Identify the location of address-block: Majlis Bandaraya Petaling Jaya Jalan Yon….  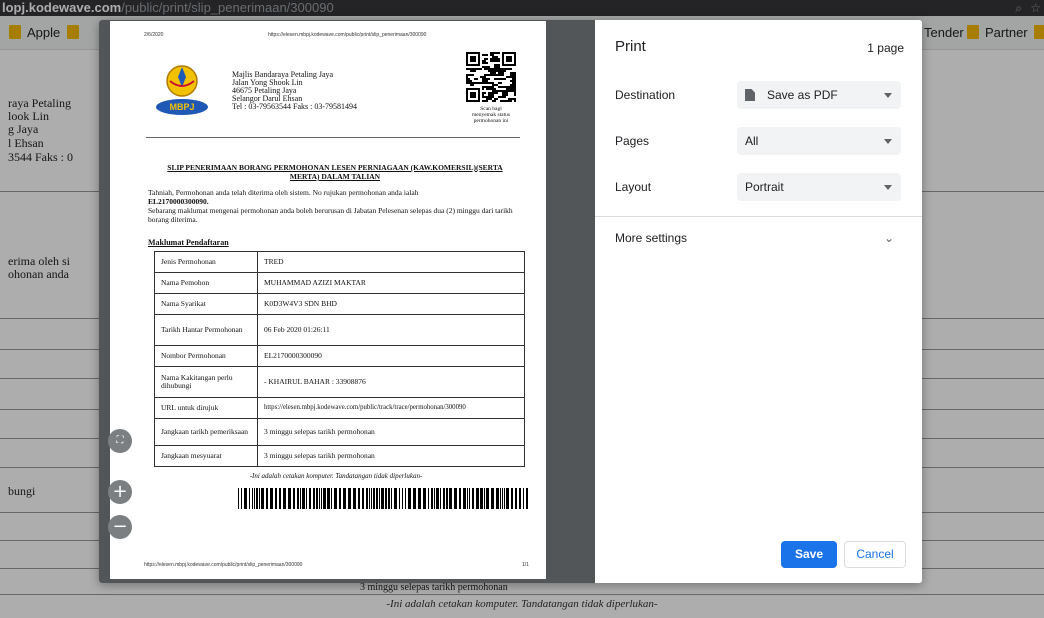
(294, 91).